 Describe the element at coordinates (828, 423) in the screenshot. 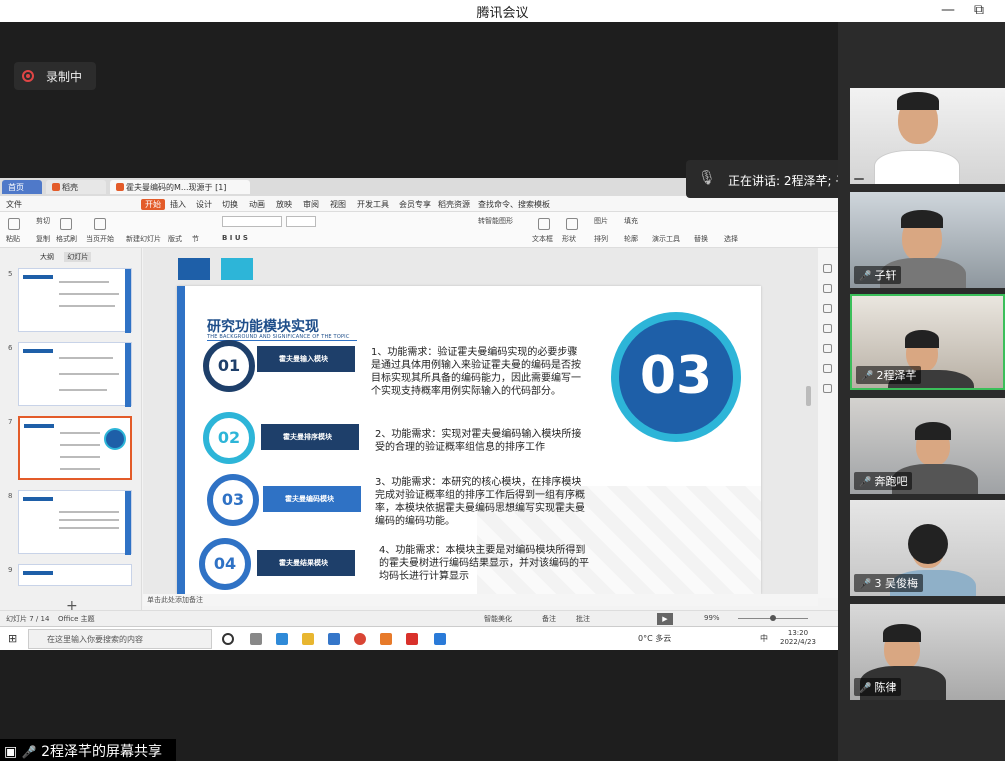

I see `right-tool-strip` at that location.